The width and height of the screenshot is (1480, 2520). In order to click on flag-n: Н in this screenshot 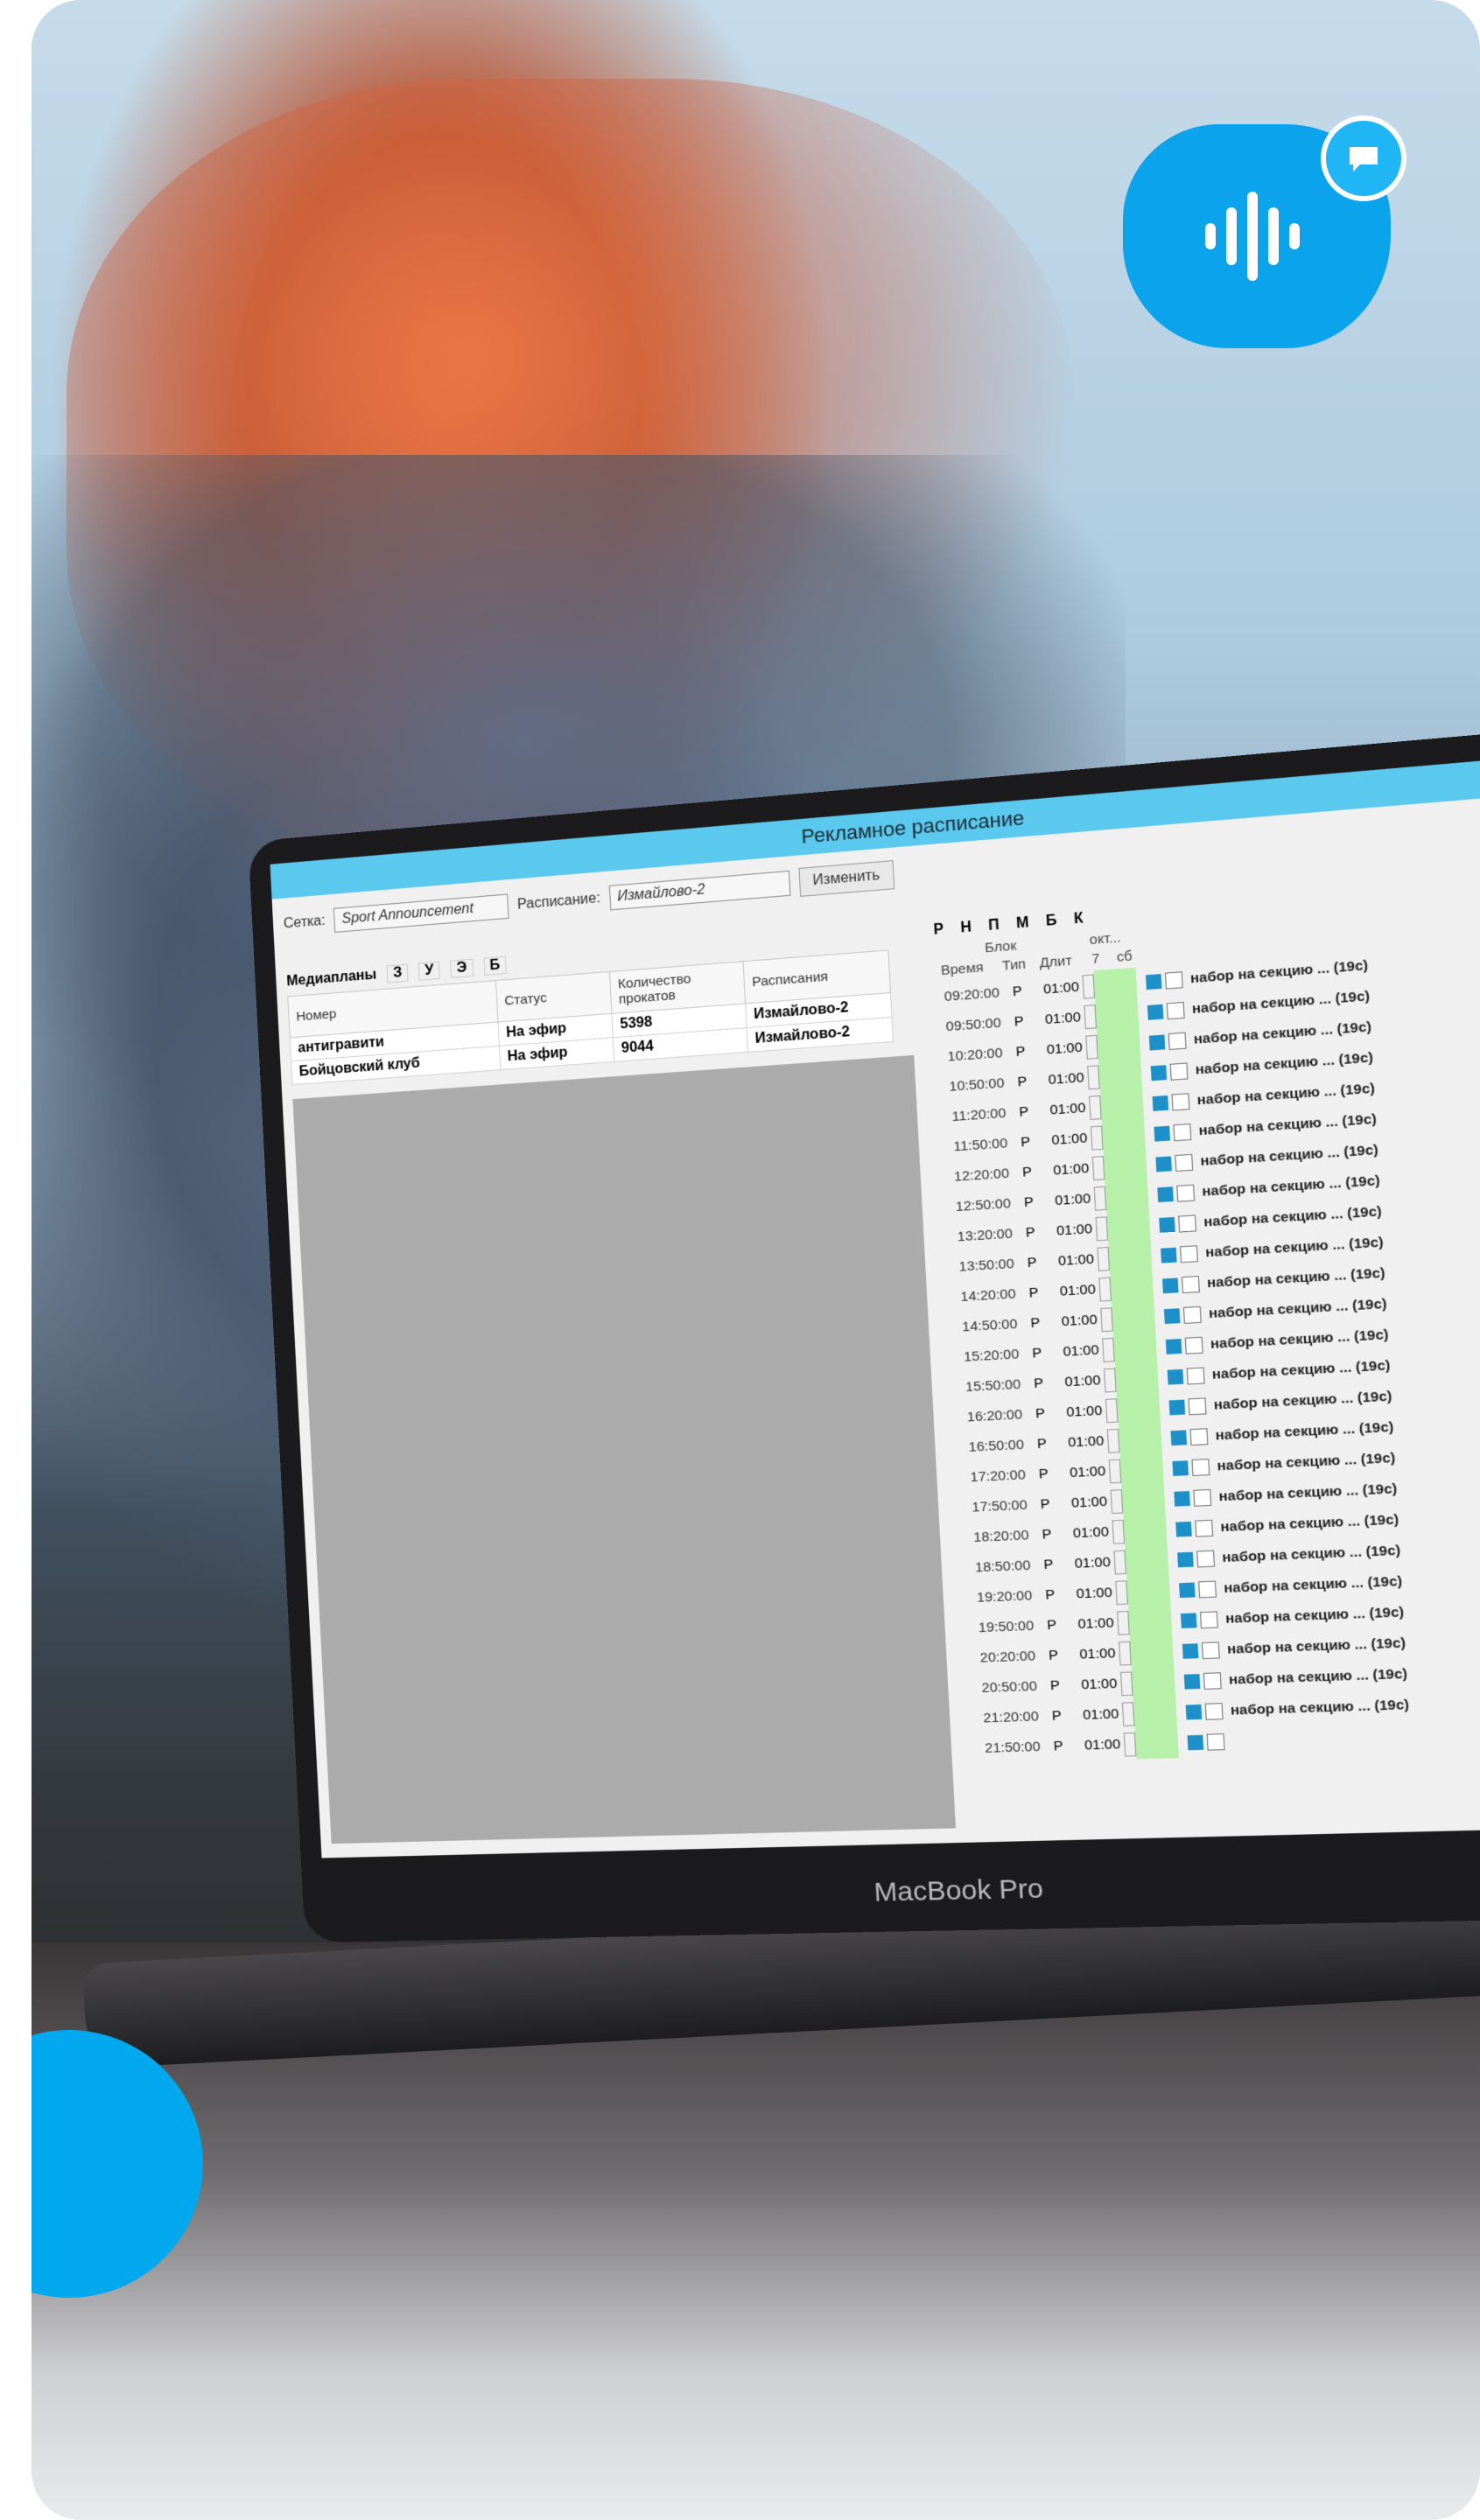, I will do `click(965, 928)`.